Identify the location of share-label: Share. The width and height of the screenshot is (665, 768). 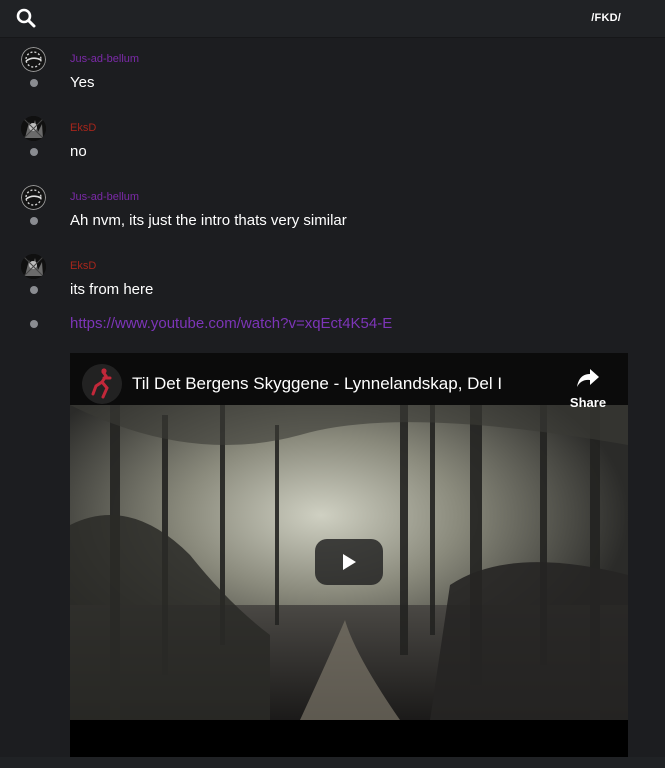
(588, 402).